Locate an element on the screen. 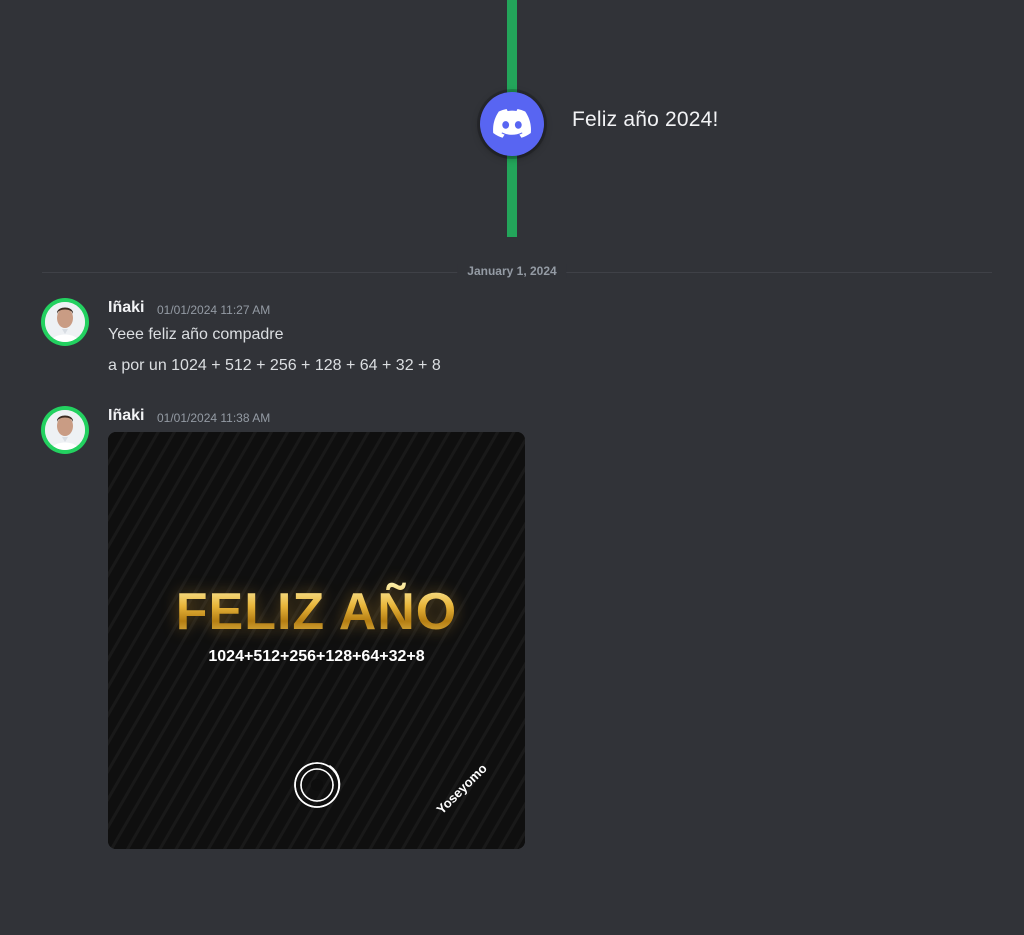  date-divider-label: January 1, 2024 is located at coordinates (512, 271).